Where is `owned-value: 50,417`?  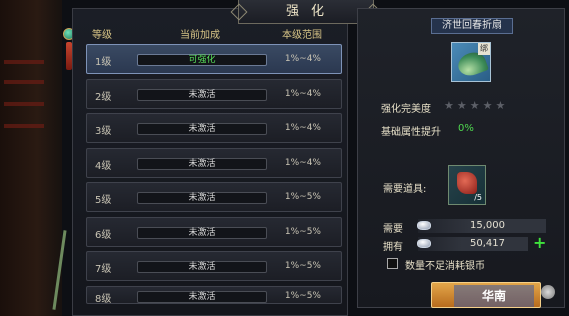 owned-value: 50,417 is located at coordinates (487, 243).